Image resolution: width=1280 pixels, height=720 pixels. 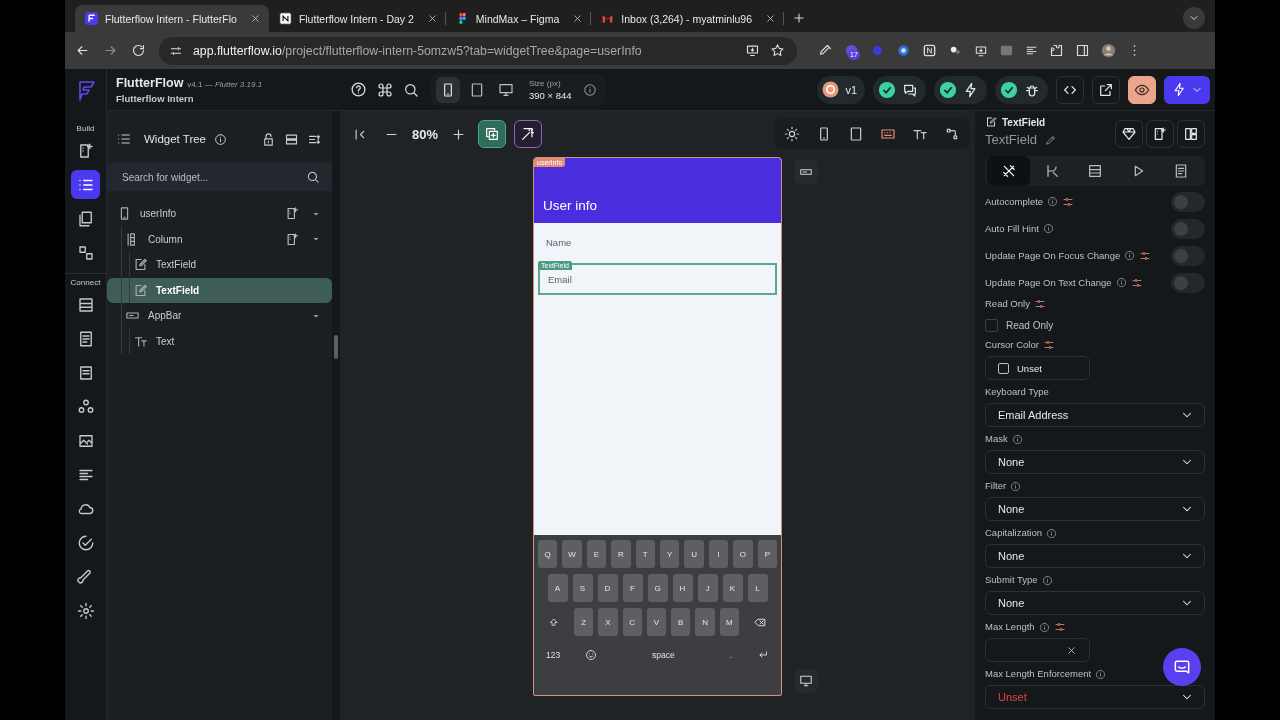 What do you see at coordinates (707, 588) in the screenshot?
I see `keyboard-key: J` at bounding box center [707, 588].